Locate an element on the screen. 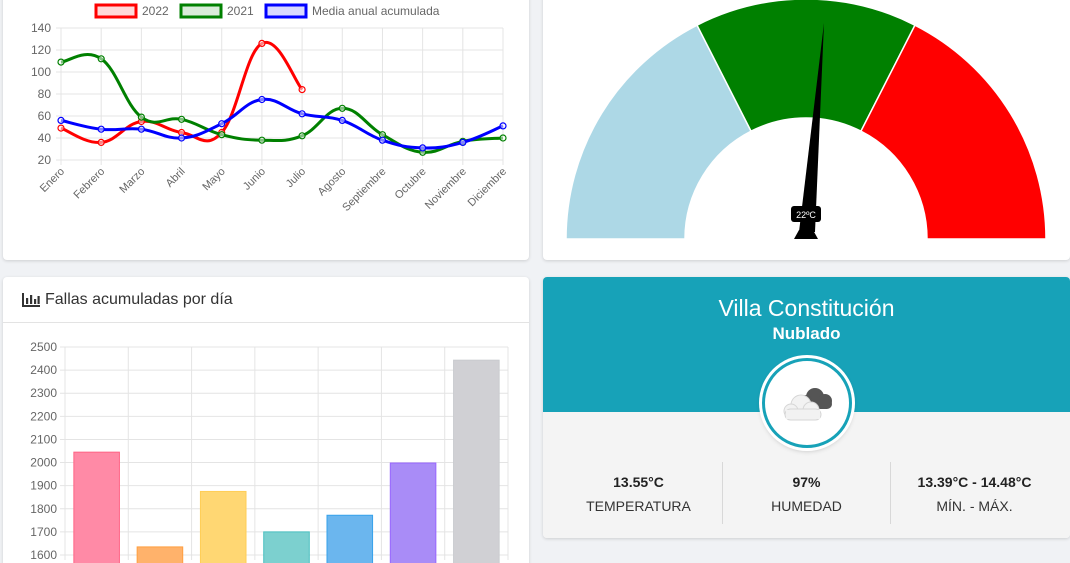 Image resolution: width=1070 pixels, height=563 pixels. humidity-label: HUMEDAD is located at coordinates (806, 506).